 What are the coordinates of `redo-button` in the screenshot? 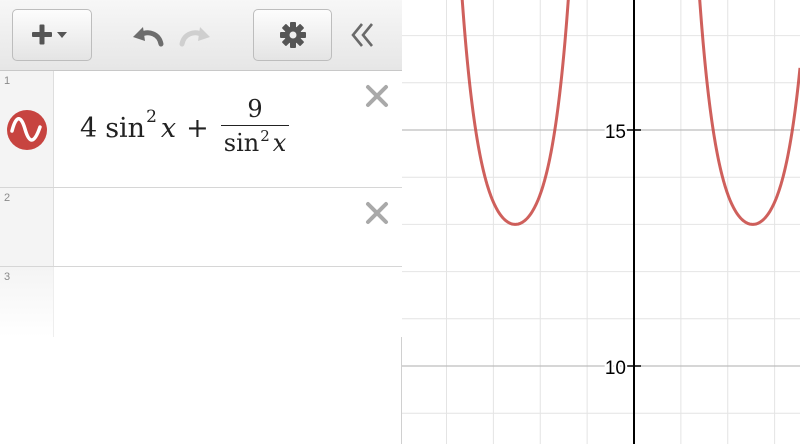 It's located at (195, 35).